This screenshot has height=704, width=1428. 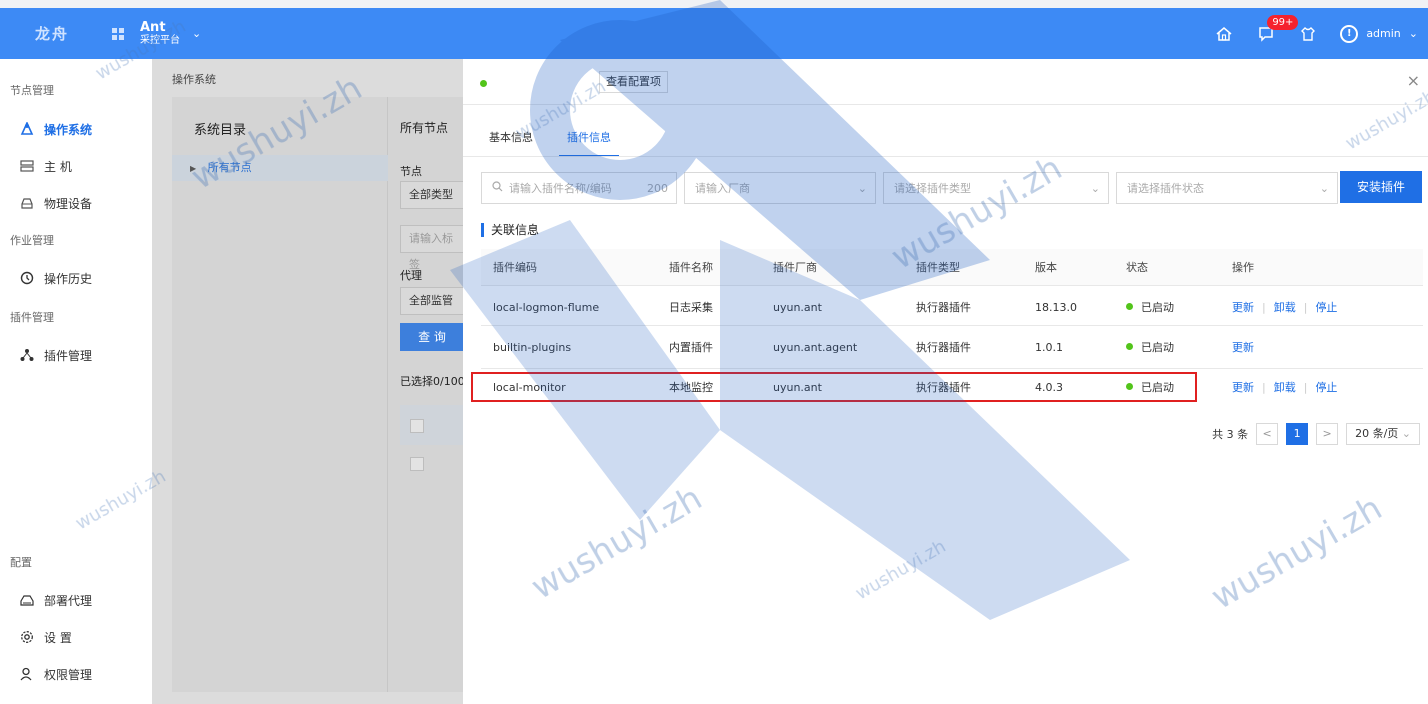 What do you see at coordinates (657, 188) in the screenshot?
I see `char-count: 200` at bounding box center [657, 188].